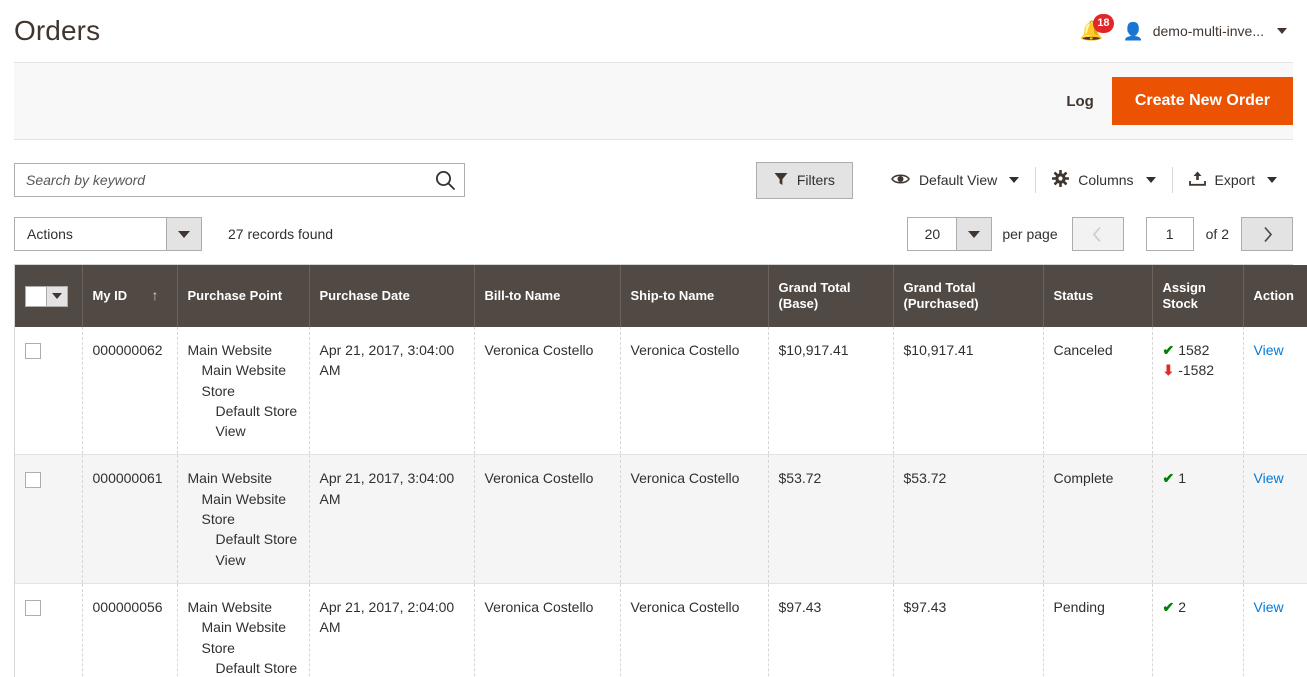  What do you see at coordinates (804, 180) in the screenshot?
I see `filters-button: Filters` at bounding box center [804, 180].